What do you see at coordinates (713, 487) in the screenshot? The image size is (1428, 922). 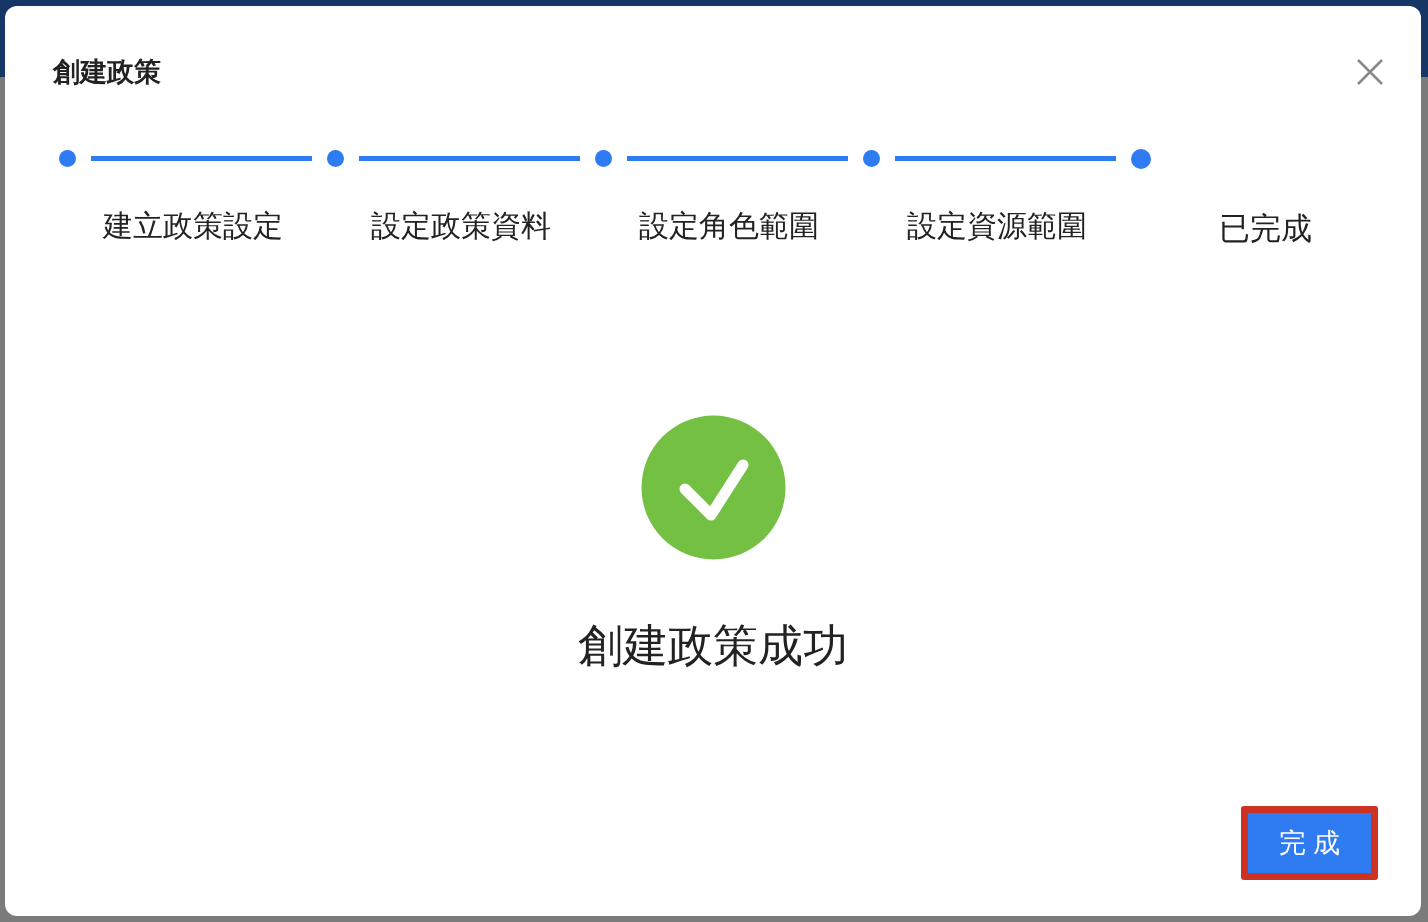 I see `success-check-icon` at bounding box center [713, 487].